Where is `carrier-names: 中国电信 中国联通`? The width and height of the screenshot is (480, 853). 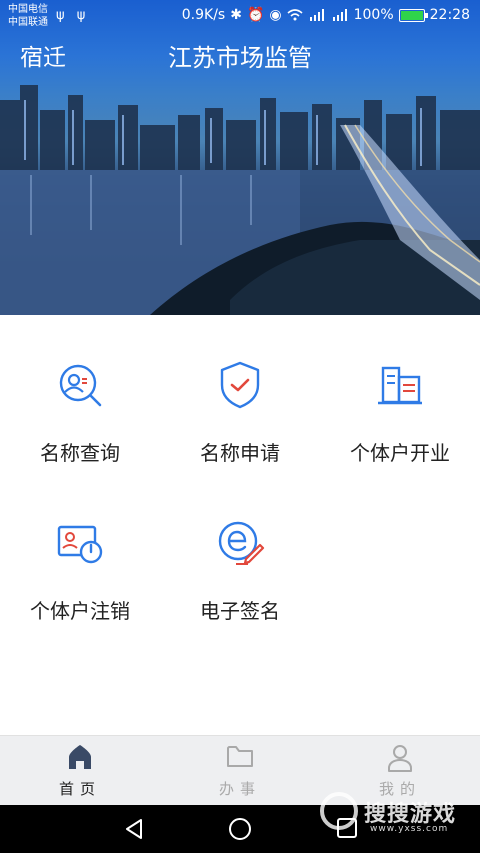 carrier-names: 中国电信 中国联通 is located at coordinates (28, 16).